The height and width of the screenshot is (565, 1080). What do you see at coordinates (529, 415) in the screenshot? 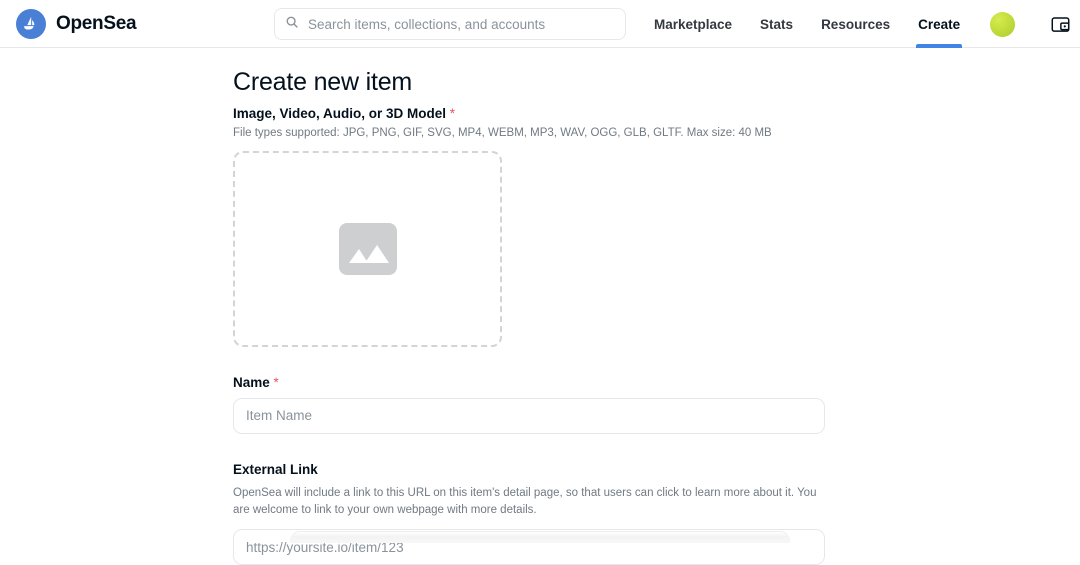
I see `name-input` at bounding box center [529, 415].